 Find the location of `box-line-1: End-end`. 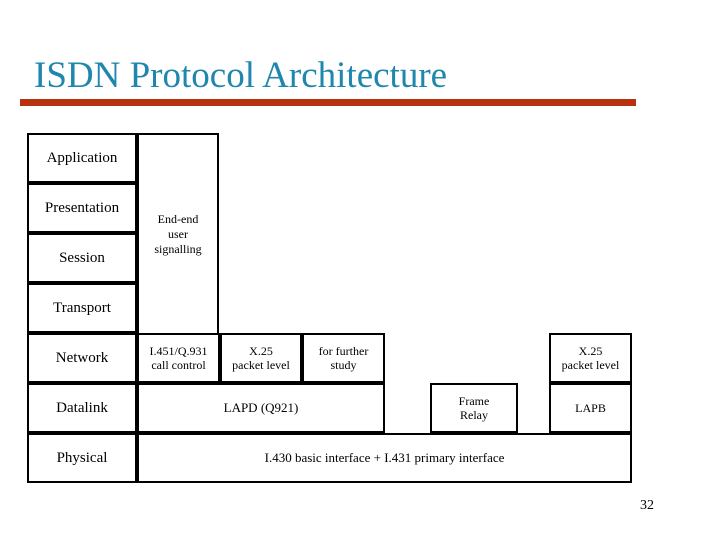

box-line-1: End-end is located at coordinates (178, 218).